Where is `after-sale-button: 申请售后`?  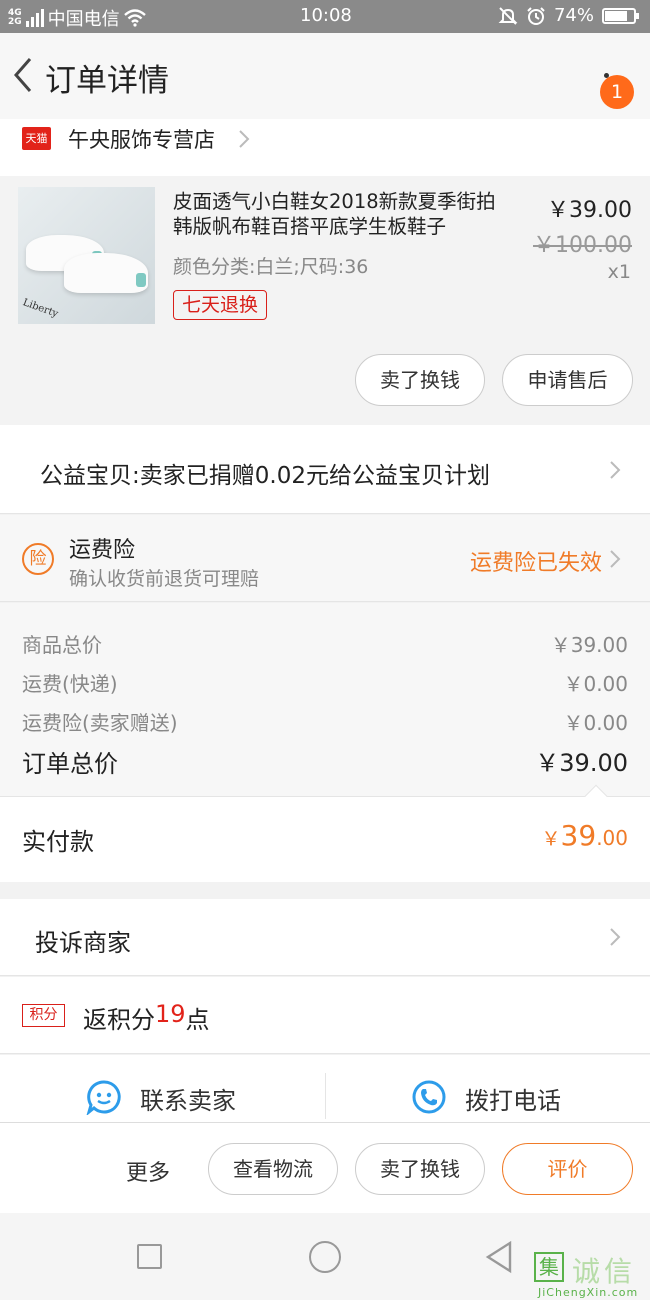 after-sale-button: 申请售后 is located at coordinates (567, 380).